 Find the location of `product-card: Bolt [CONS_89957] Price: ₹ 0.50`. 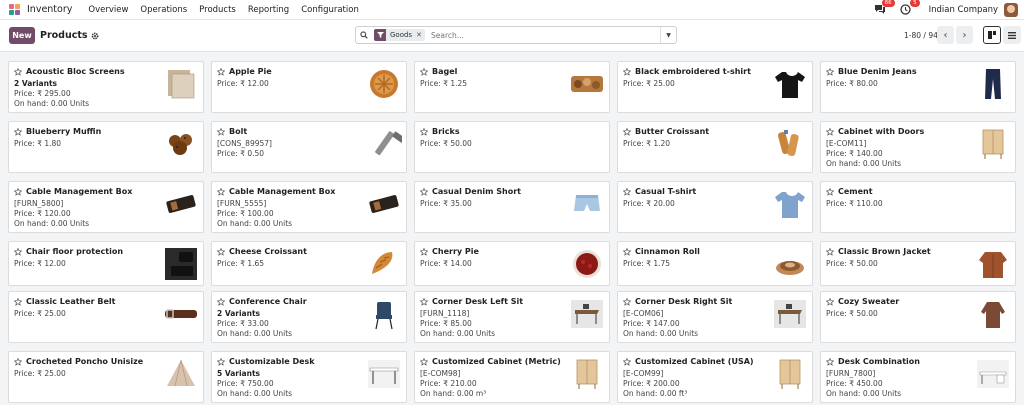

product-card: Bolt [CONS_89957] Price: ₹ 0.50 is located at coordinates (309, 147).